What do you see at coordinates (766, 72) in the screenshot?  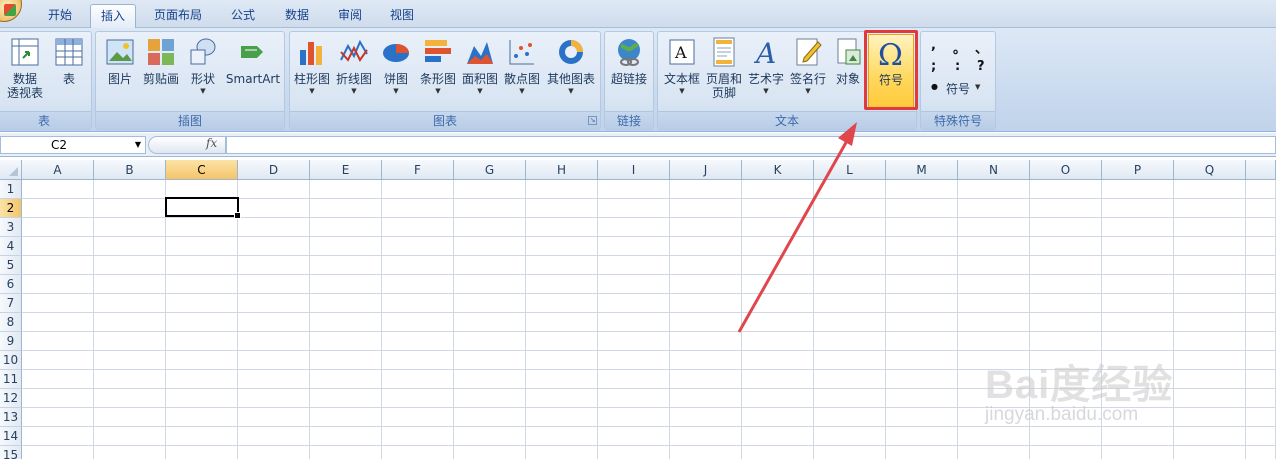 I see `wordart-button: A 艺术字 ▼` at bounding box center [766, 72].